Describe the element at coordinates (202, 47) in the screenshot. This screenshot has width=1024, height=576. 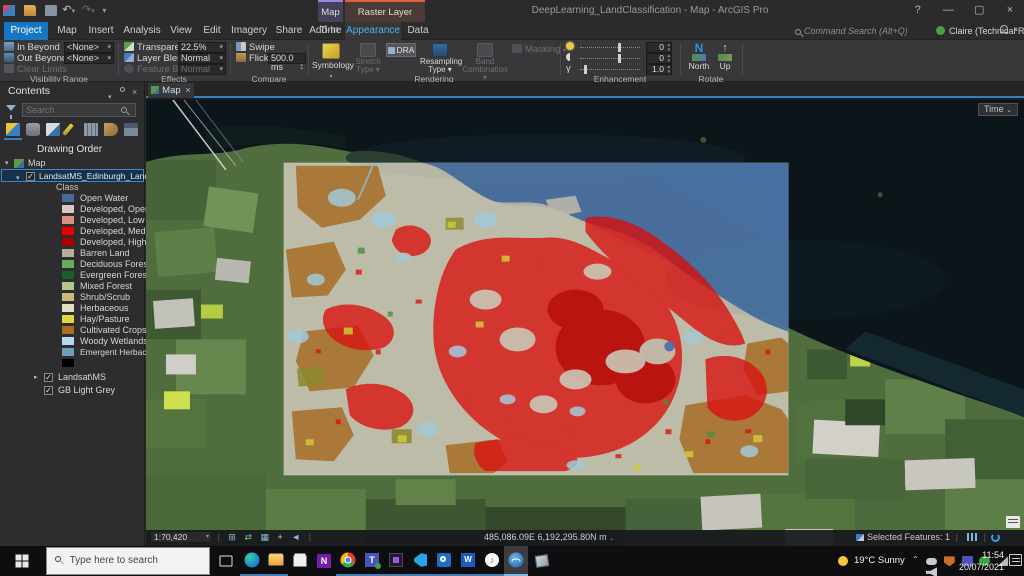
I see `transparency-input: 22.5% ▾` at that location.